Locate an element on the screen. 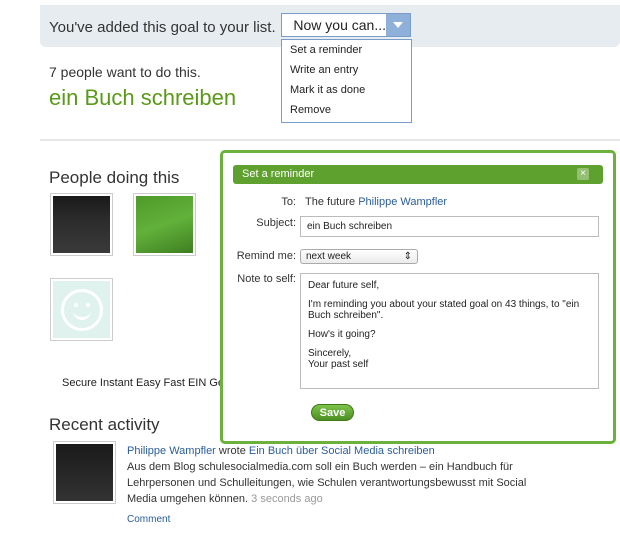  avatar-smiley is located at coordinates (81, 309).